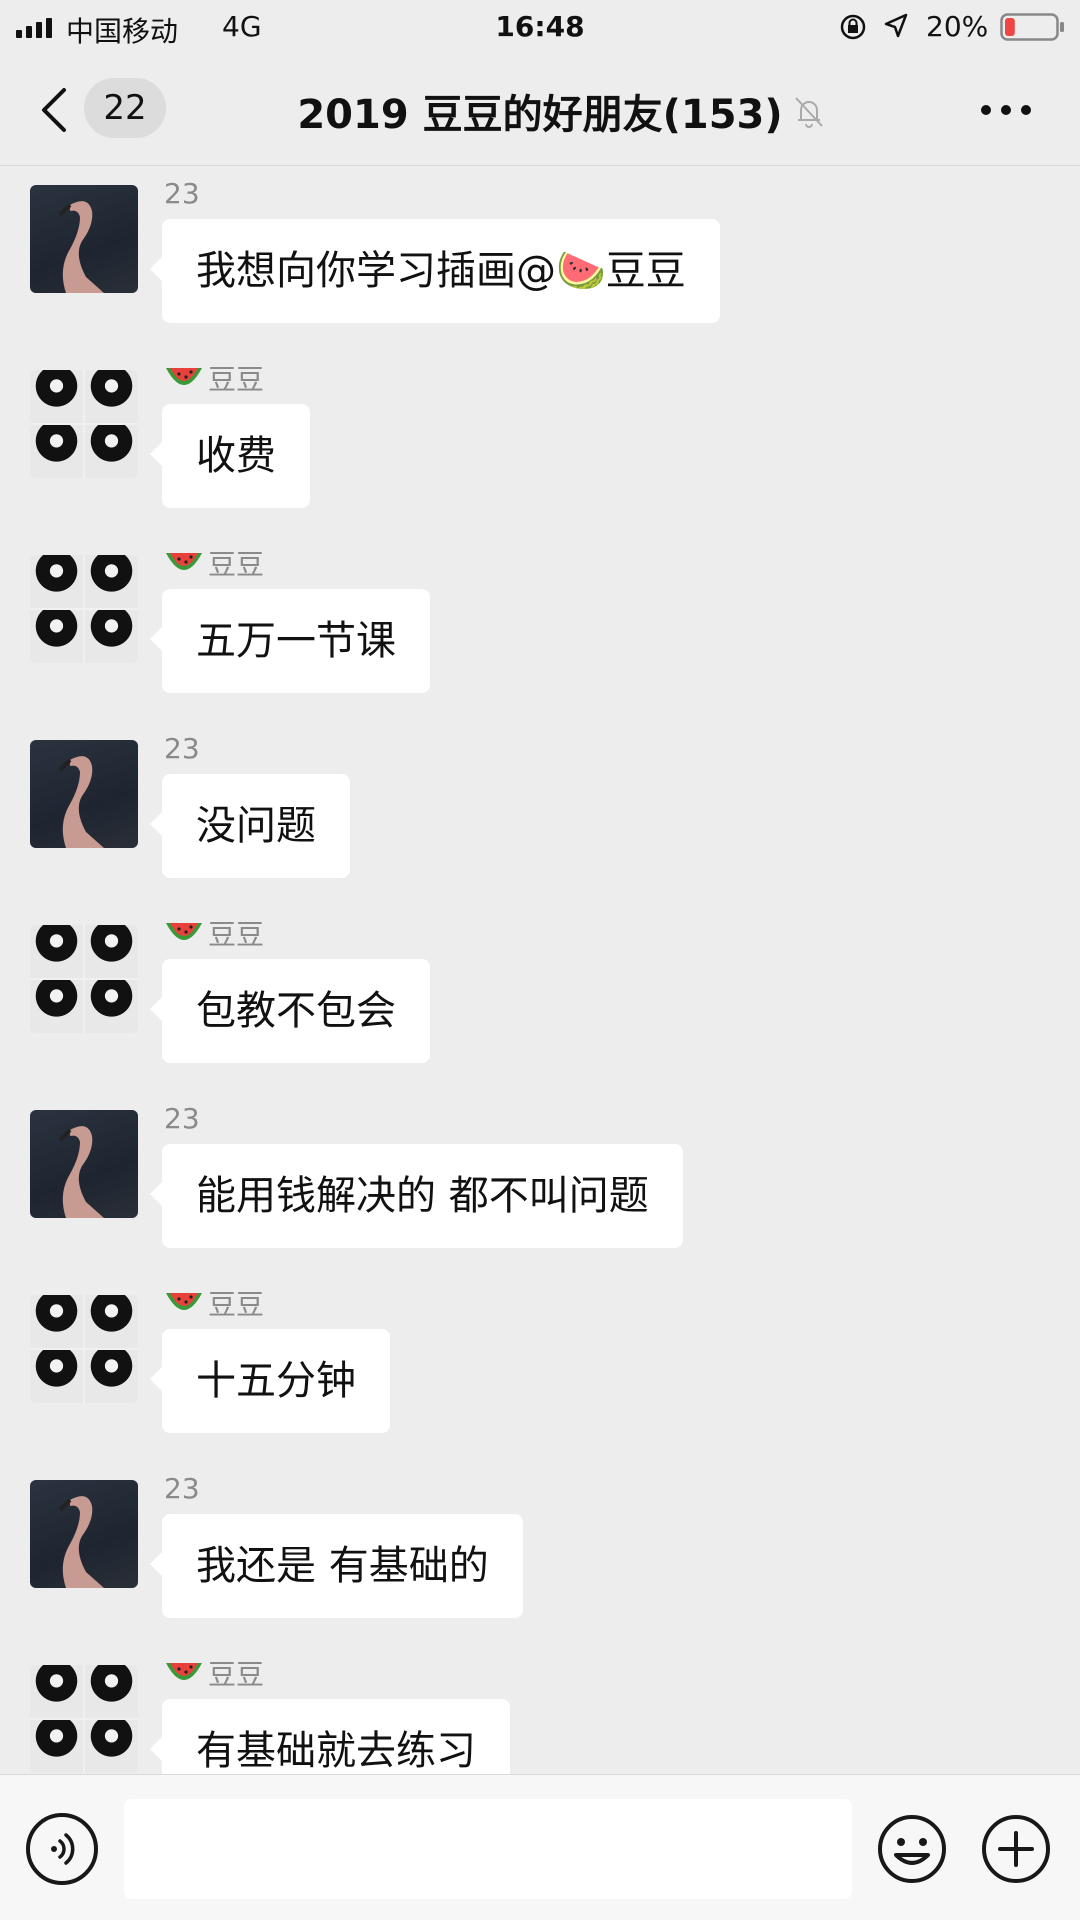 This screenshot has width=1080, height=1920. I want to click on input-bar, so click(540, 1847).